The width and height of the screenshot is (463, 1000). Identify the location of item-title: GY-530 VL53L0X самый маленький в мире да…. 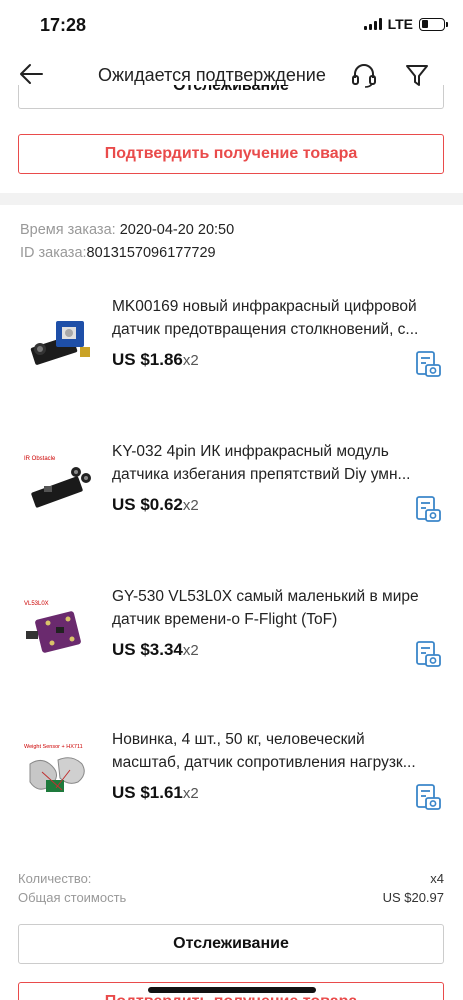
(277, 608).